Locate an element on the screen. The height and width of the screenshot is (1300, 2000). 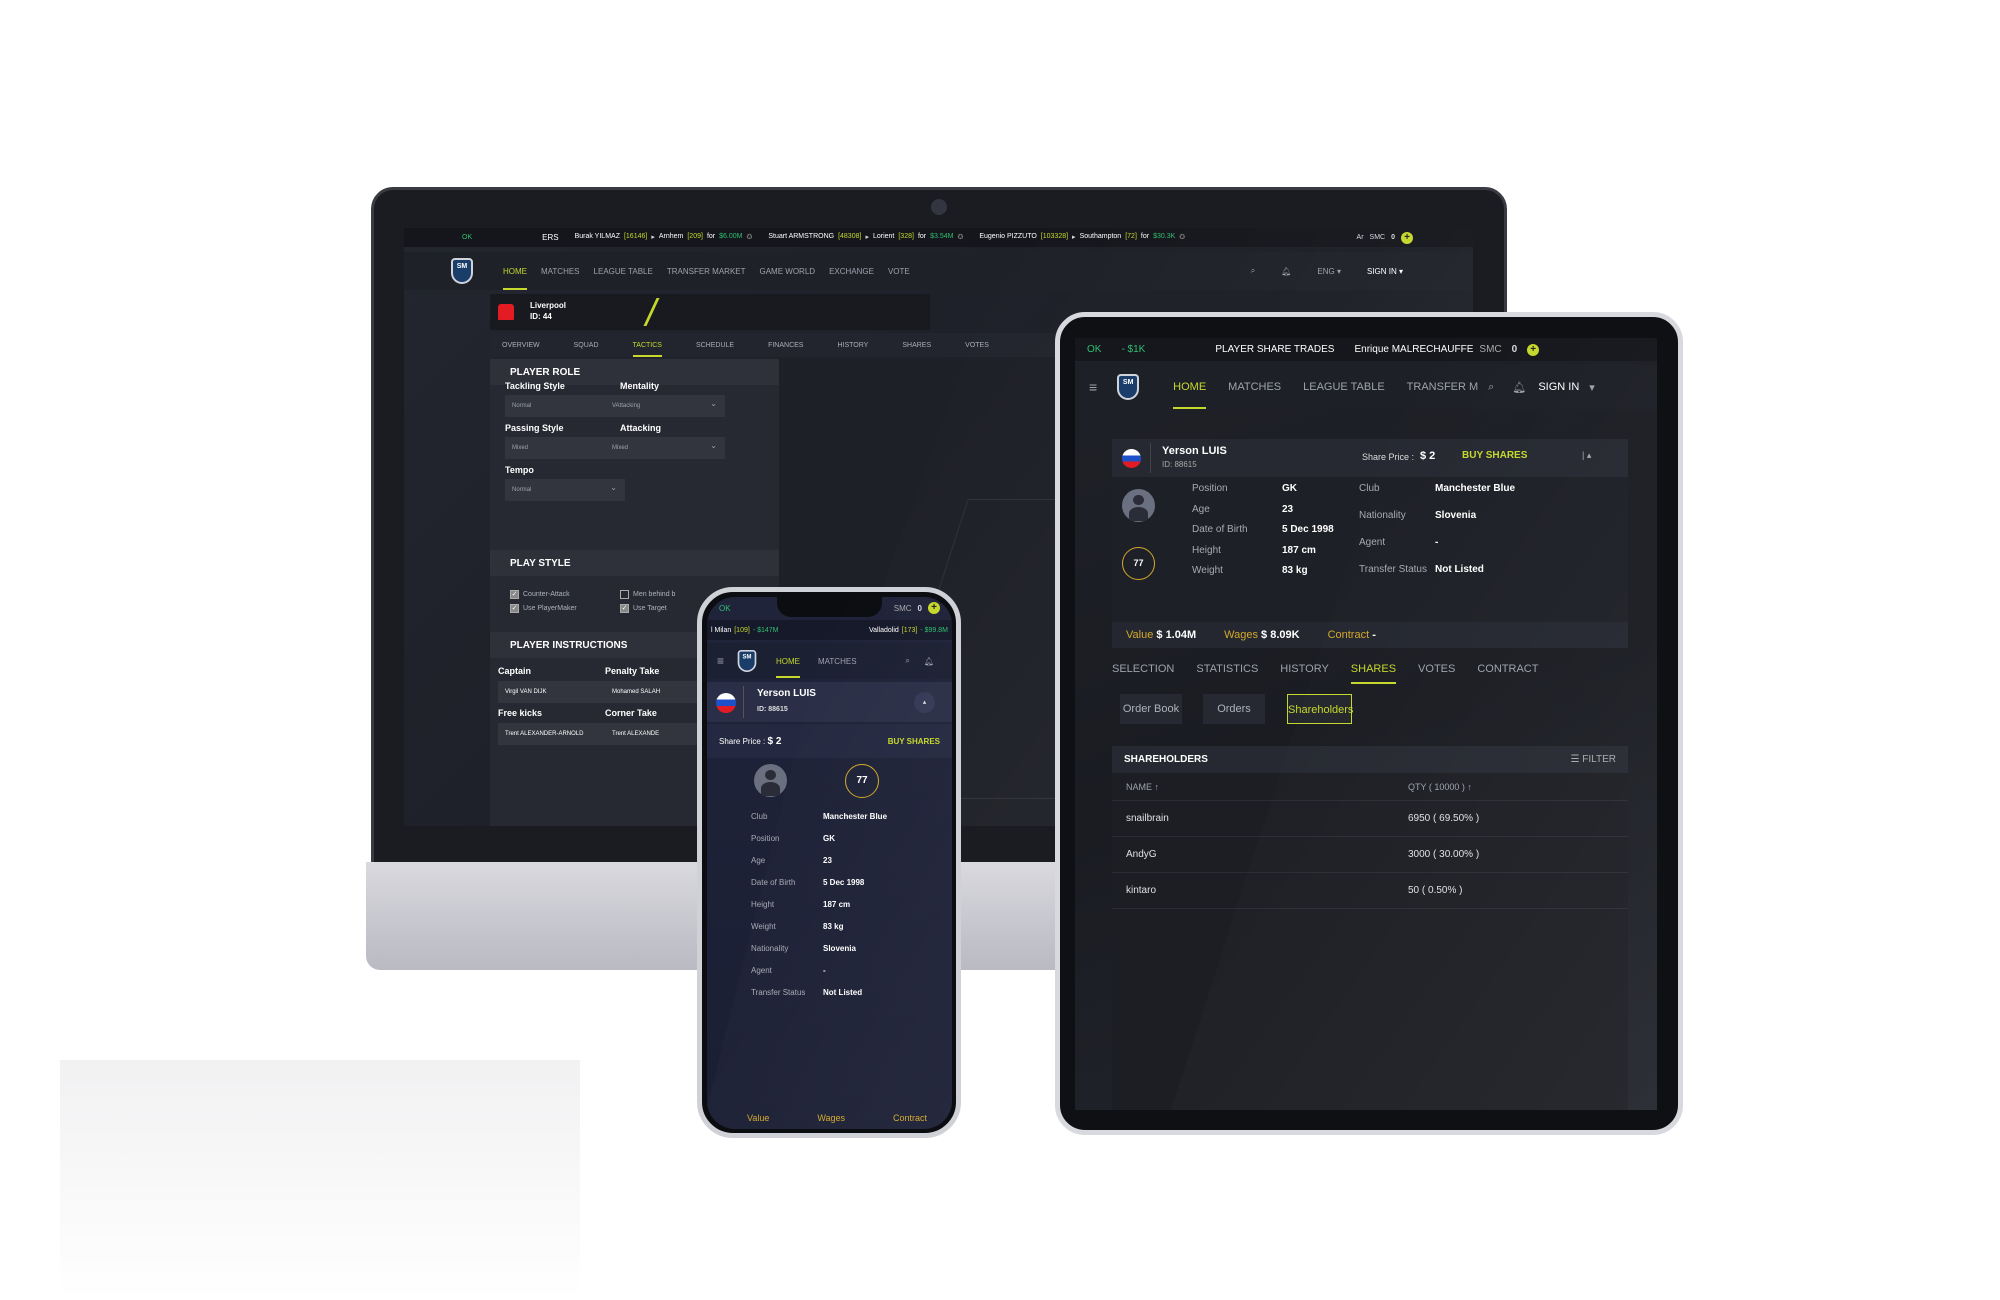
nav-transfer-m: TRANSFER M is located at coordinates (1443, 387).